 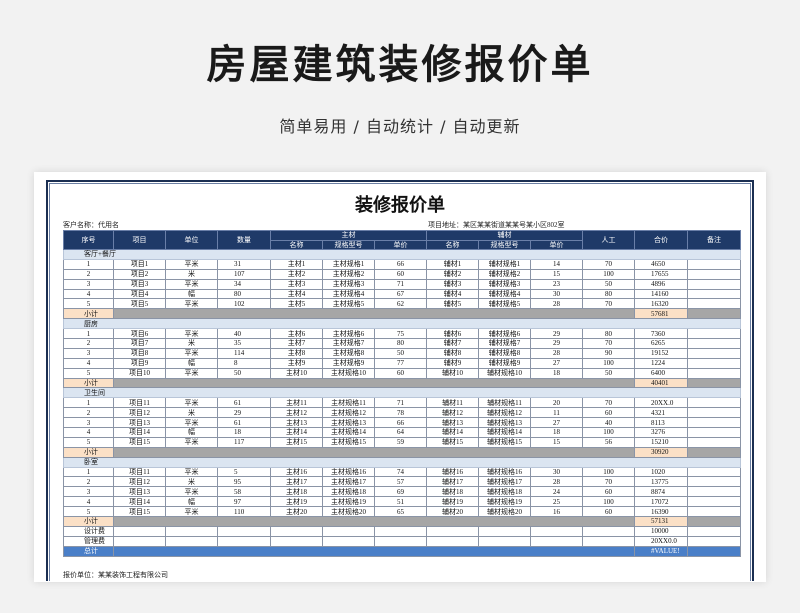 What do you see at coordinates (452, 442) in the screenshot?
I see `cell-aux-name: 辅材15` at bounding box center [452, 442].